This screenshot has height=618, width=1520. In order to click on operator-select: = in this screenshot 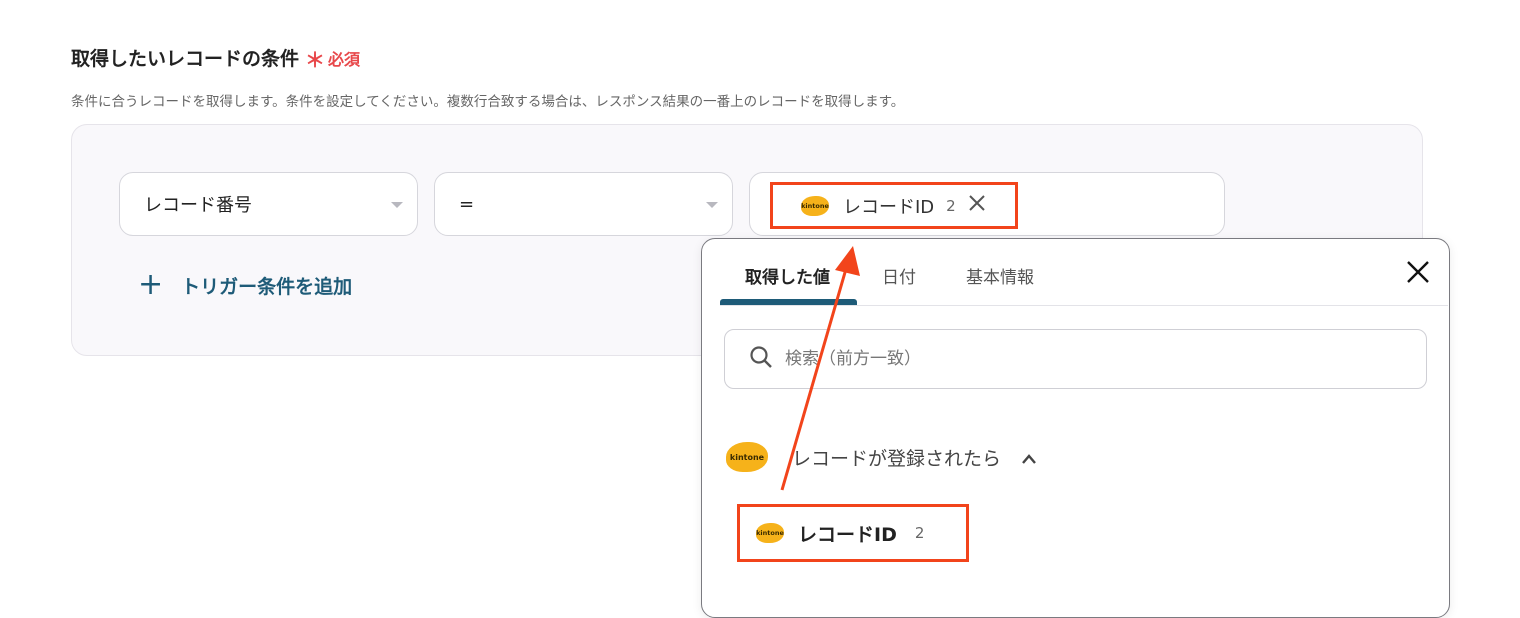, I will do `click(583, 204)`.